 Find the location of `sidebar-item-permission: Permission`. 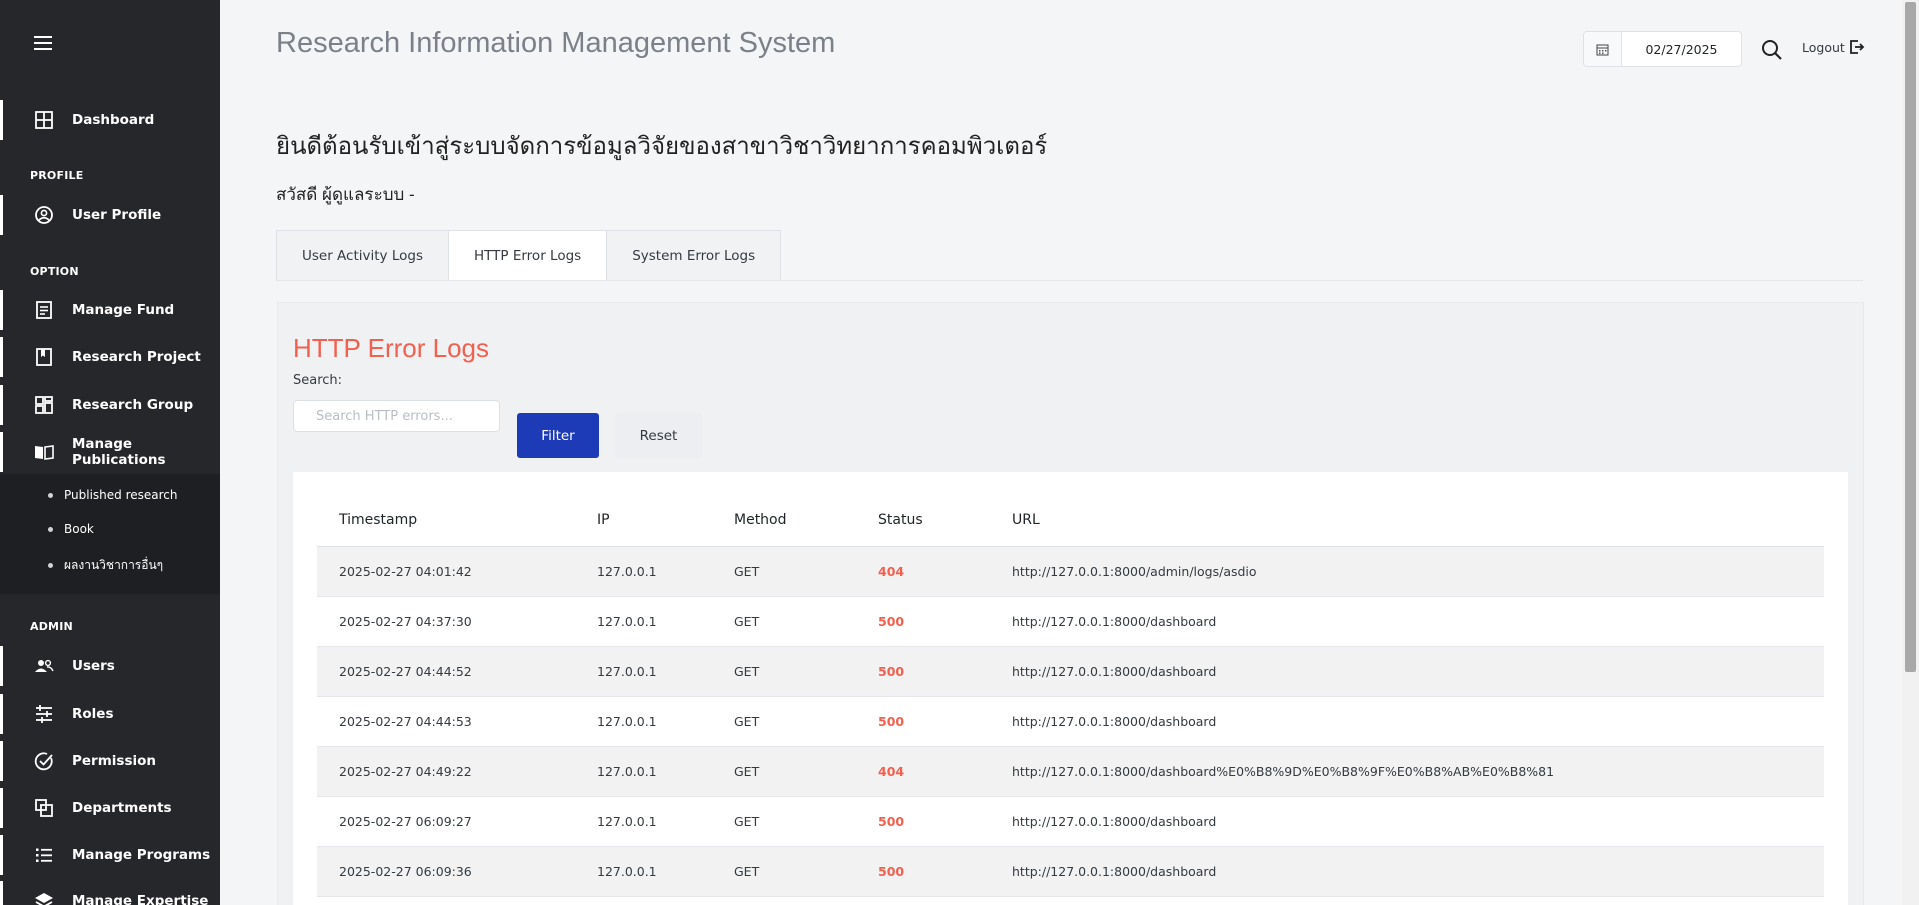

sidebar-item-permission: Permission is located at coordinates (110, 761).